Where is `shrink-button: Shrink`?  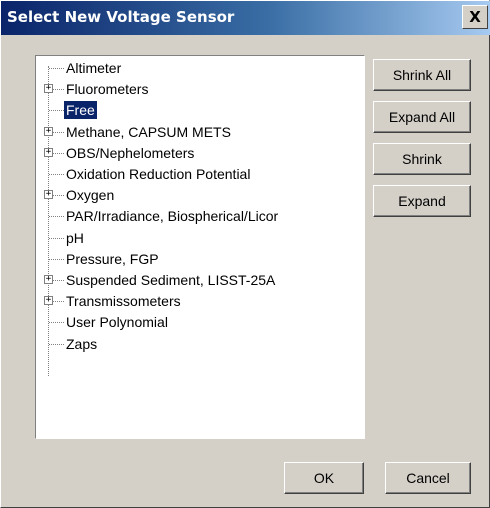 shrink-button: Shrink is located at coordinates (422, 159).